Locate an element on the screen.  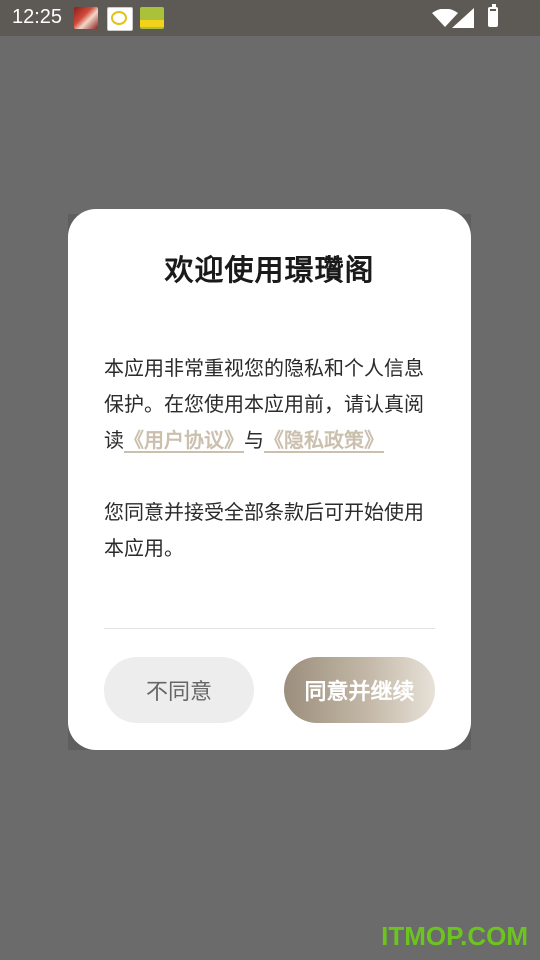
user-agreement-link: 《用户协议》 is located at coordinates (184, 440).